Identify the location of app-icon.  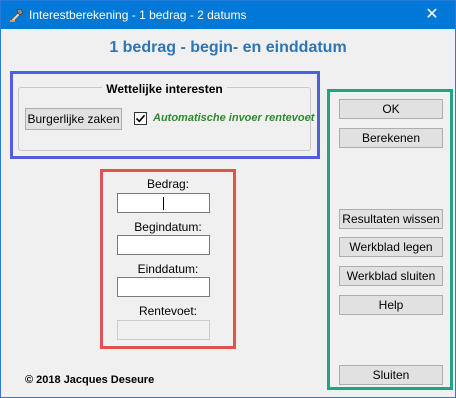
(17, 15).